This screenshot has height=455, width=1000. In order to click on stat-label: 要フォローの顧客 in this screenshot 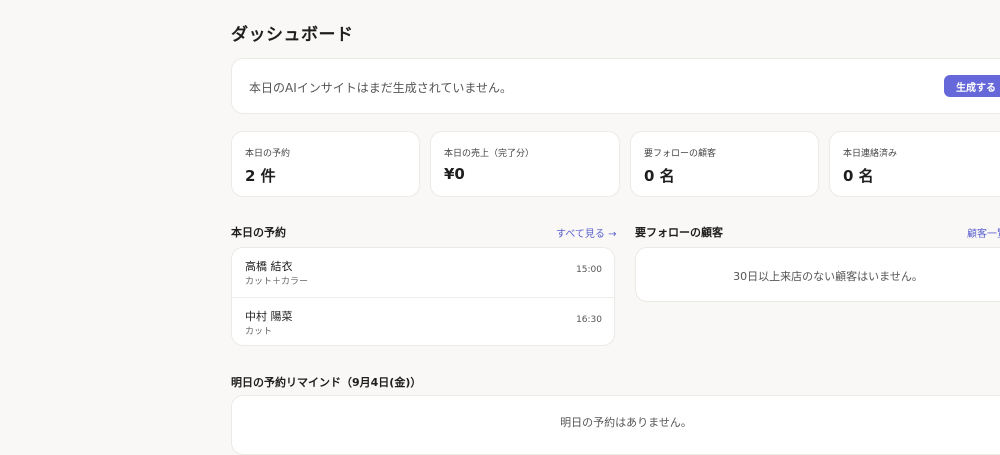, I will do `click(680, 154)`.